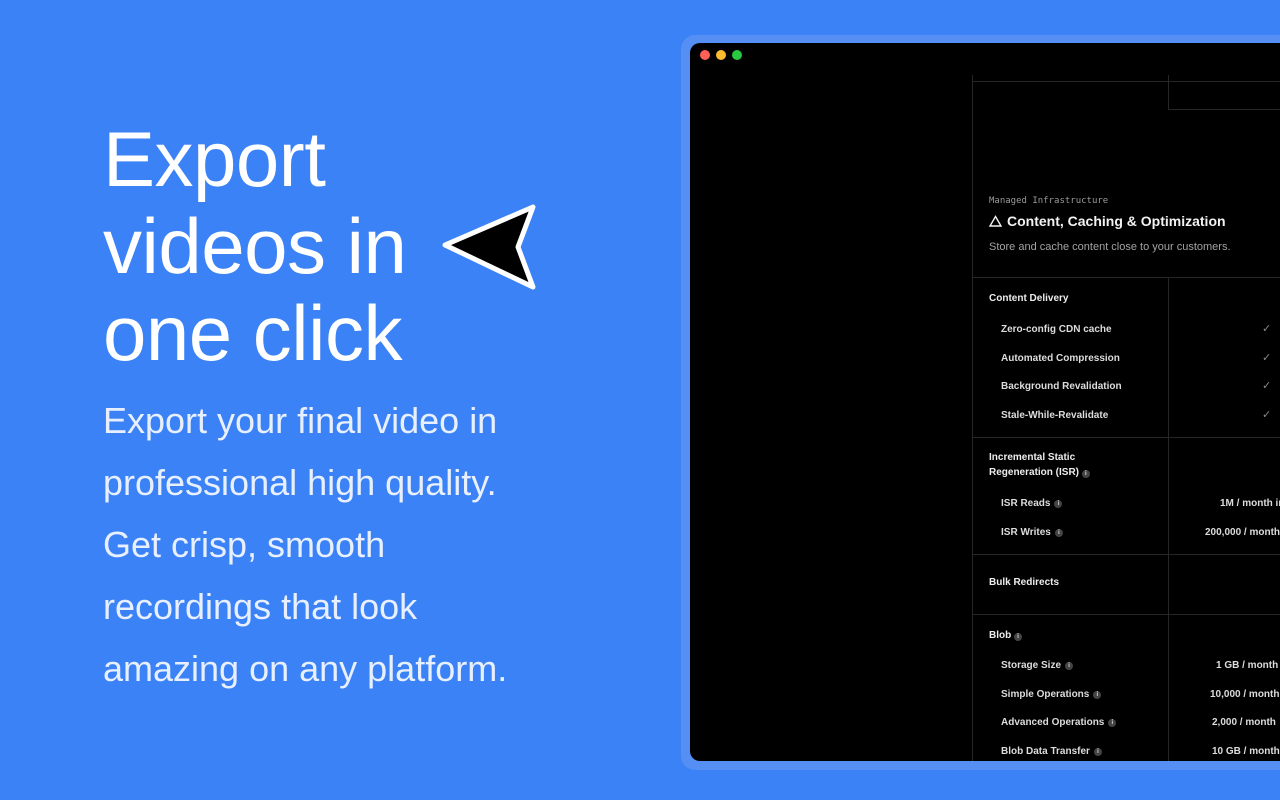 This screenshot has height=800, width=1280. What do you see at coordinates (1045, 751) in the screenshot?
I see `row-label-text: Blob Data Transfer` at bounding box center [1045, 751].